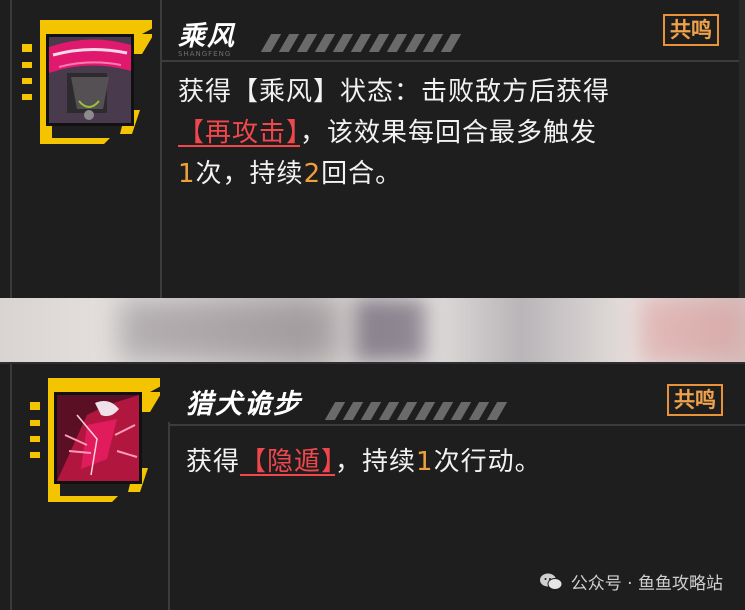  What do you see at coordinates (376, 462) in the screenshot?
I see `desc-text: ，持续` at bounding box center [376, 462].